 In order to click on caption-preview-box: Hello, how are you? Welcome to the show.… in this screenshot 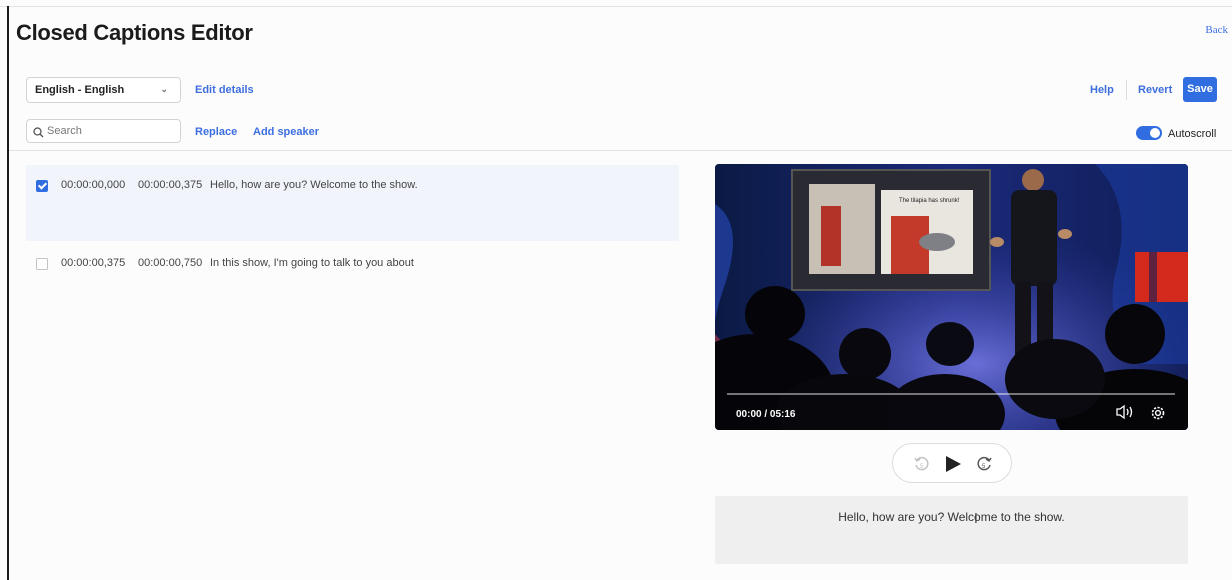, I will do `click(951, 530)`.